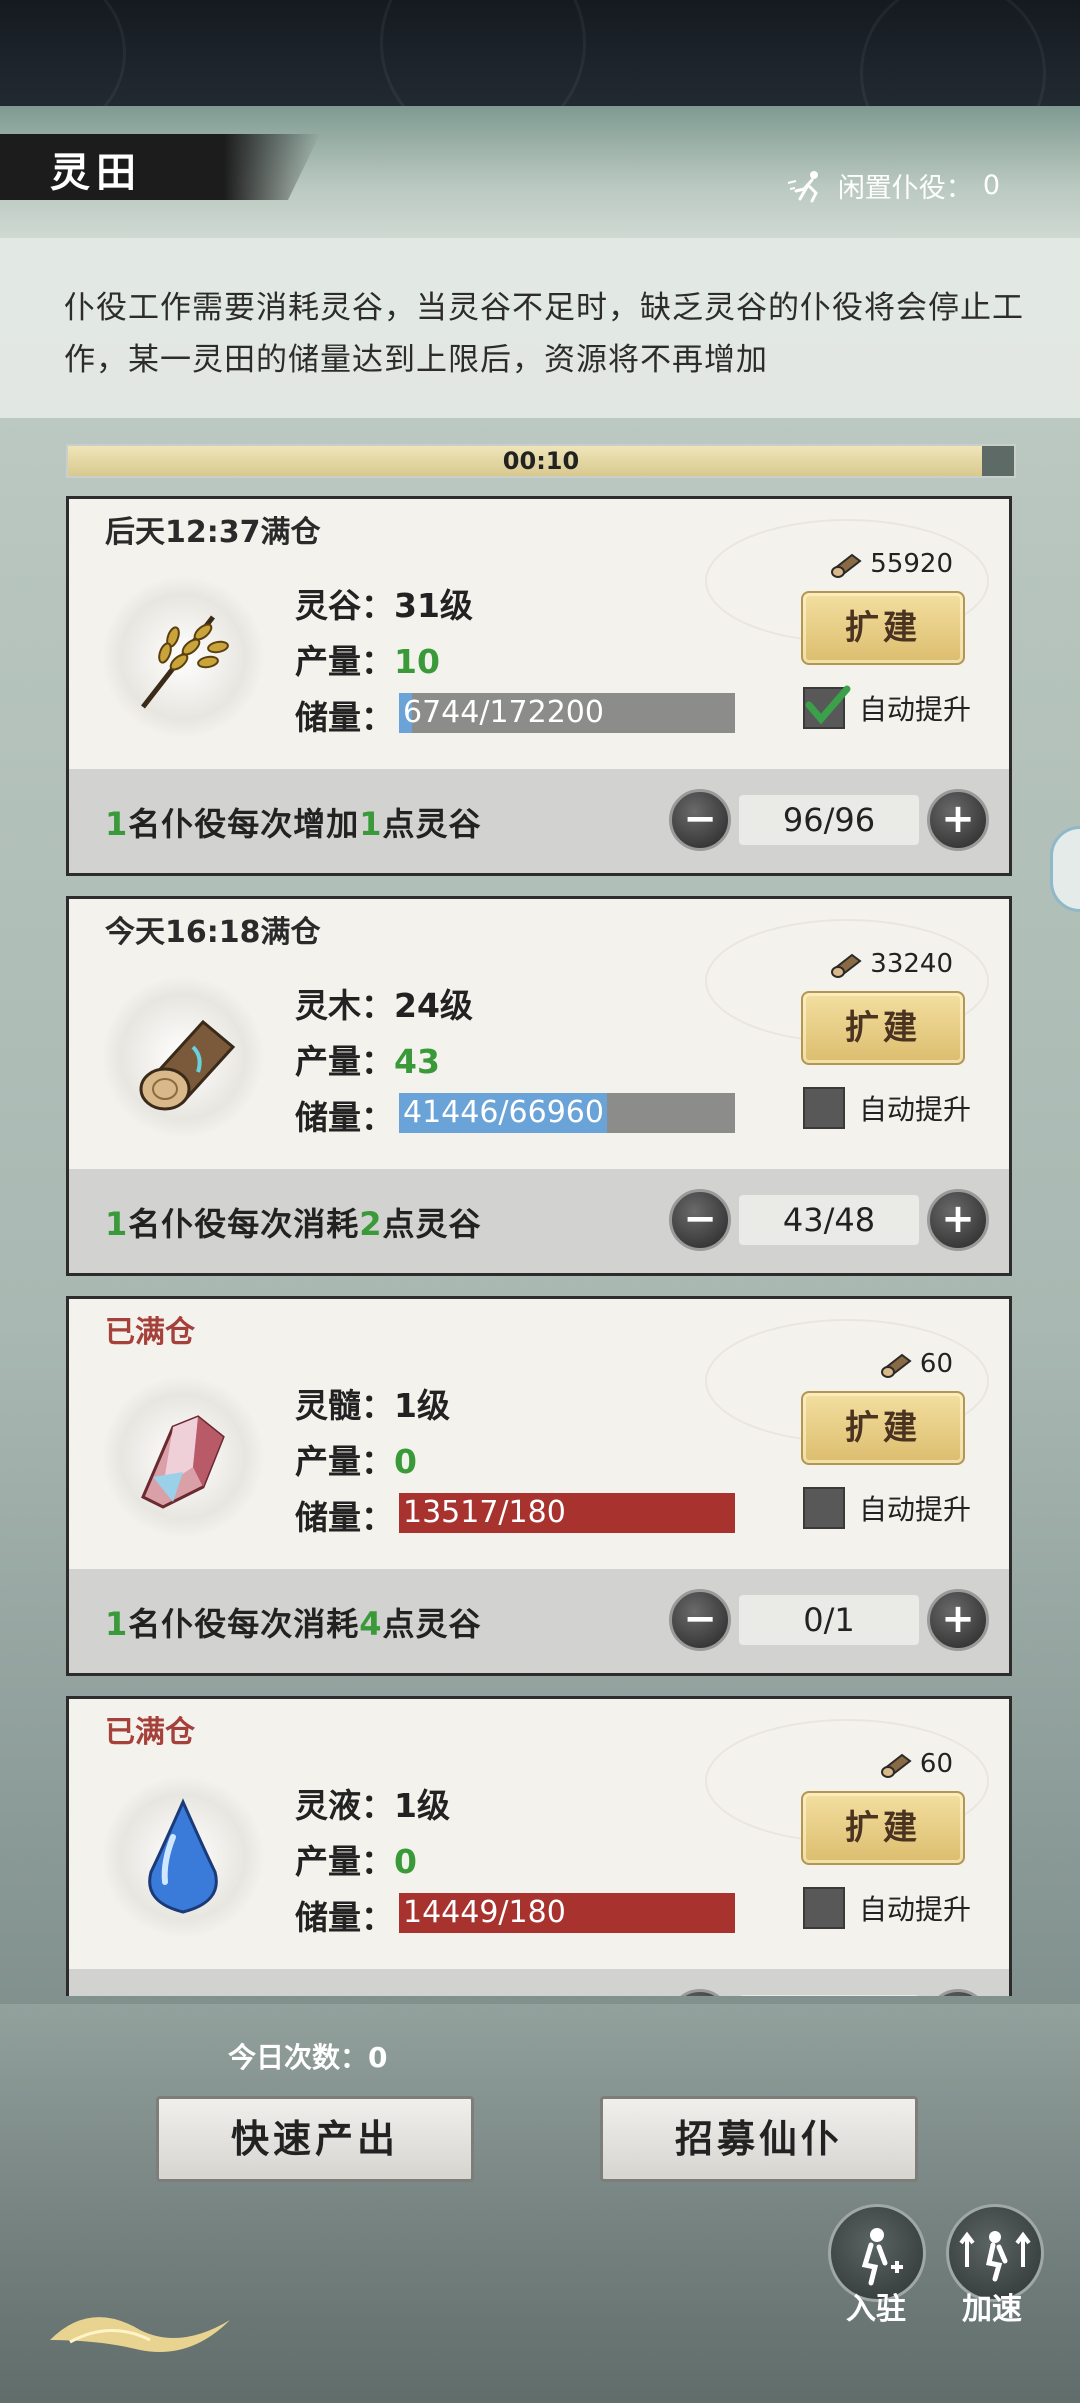 The width and height of the screenshot is (1080, 2403). I want to click on side-drawer-tab, so click(1065, 869).